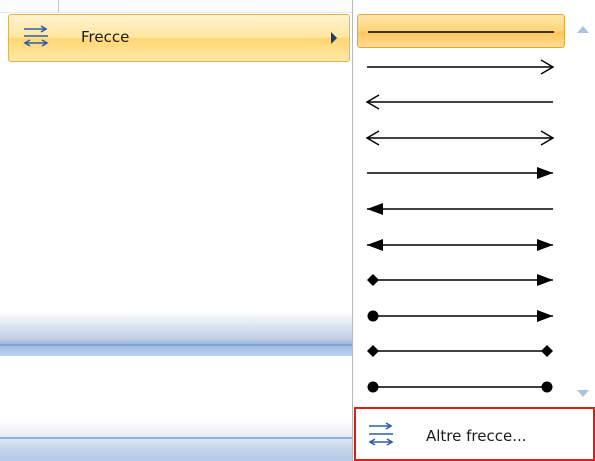 This screenshot has width=595, height=461. What do you see at coordinates (179, 38) in the screenshot?
I see `menu-item-frecce: Frecce` at bounding box center [179, 38].